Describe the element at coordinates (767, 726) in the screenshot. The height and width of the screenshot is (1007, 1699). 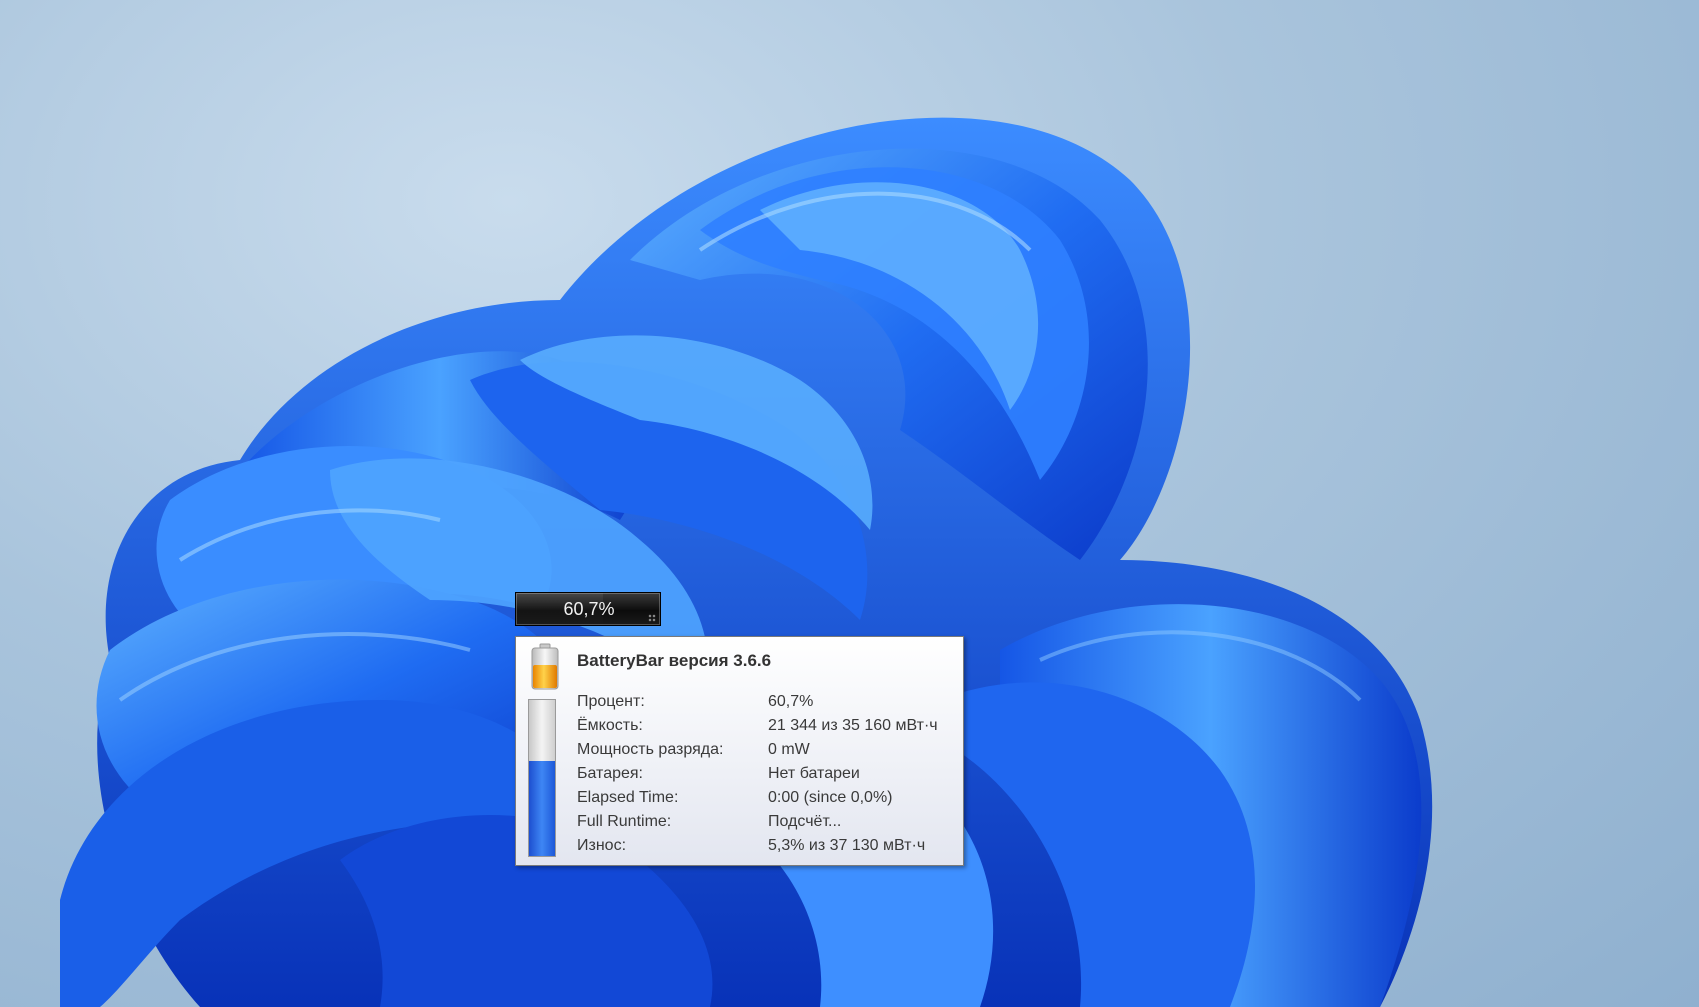
I see `row-capacity: Ёмкость: 21 344 из 35 160 мВт·ч` at that location.